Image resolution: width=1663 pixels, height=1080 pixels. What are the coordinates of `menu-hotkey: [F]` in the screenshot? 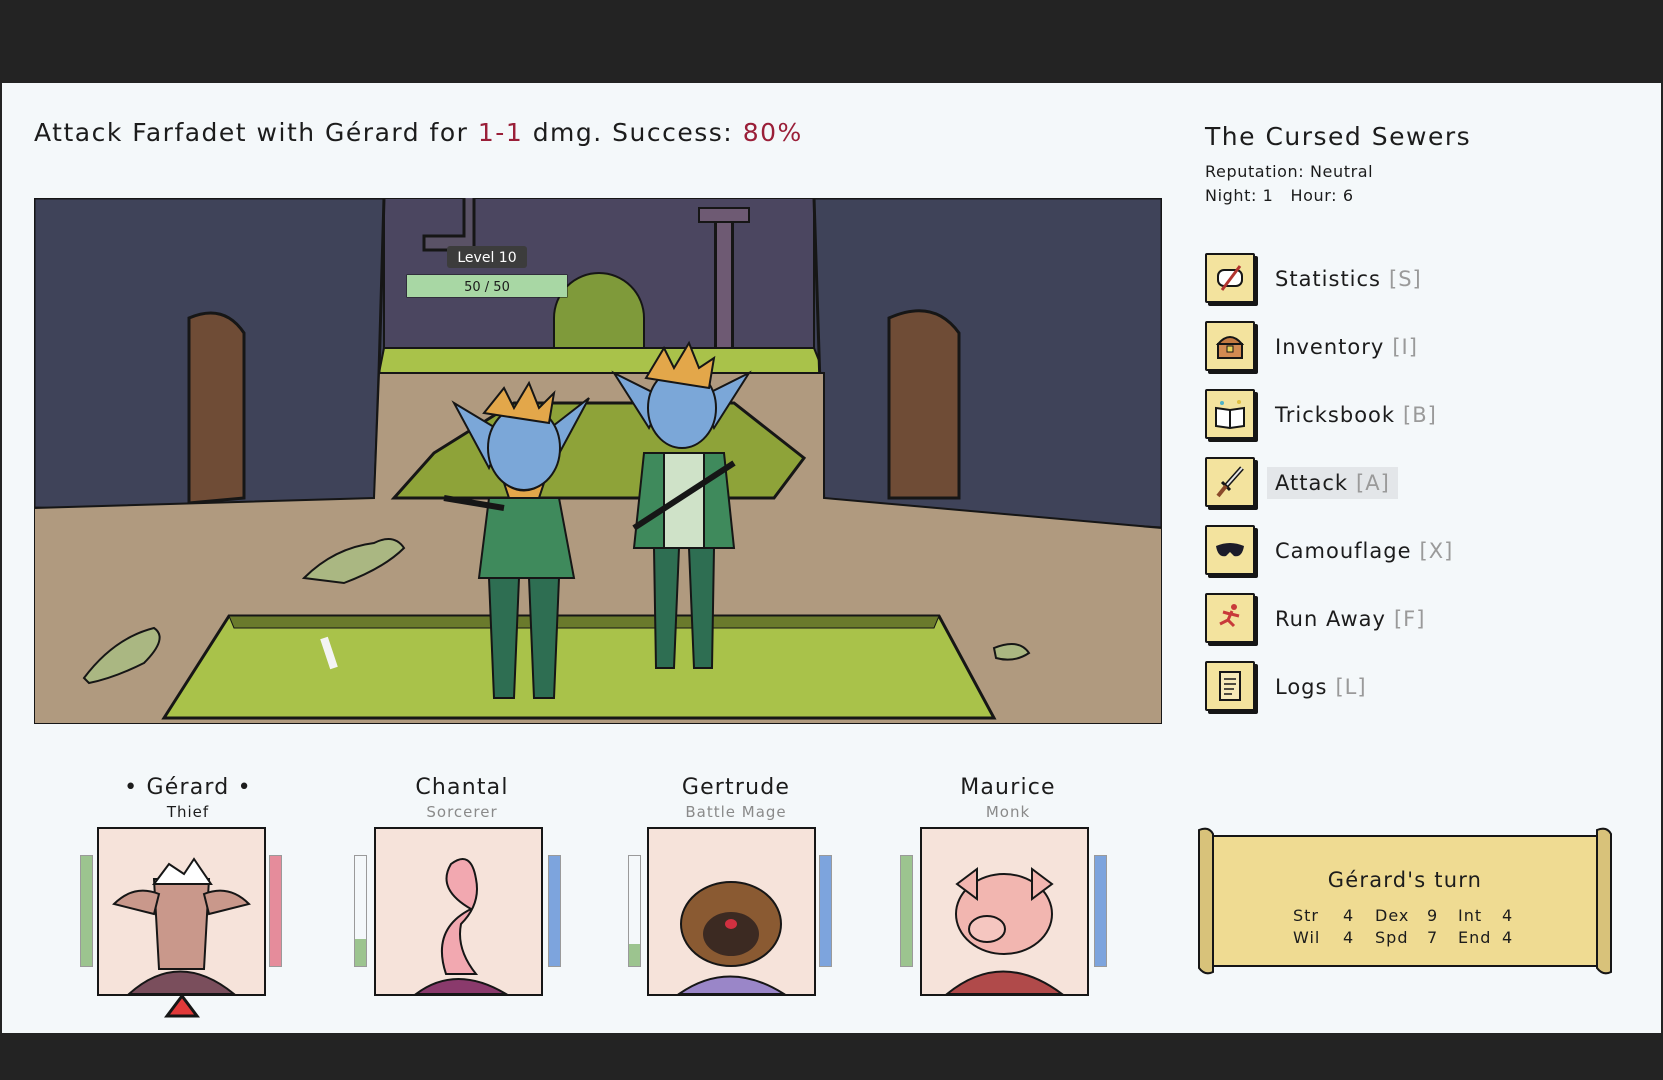 It's located at (1409, 619).